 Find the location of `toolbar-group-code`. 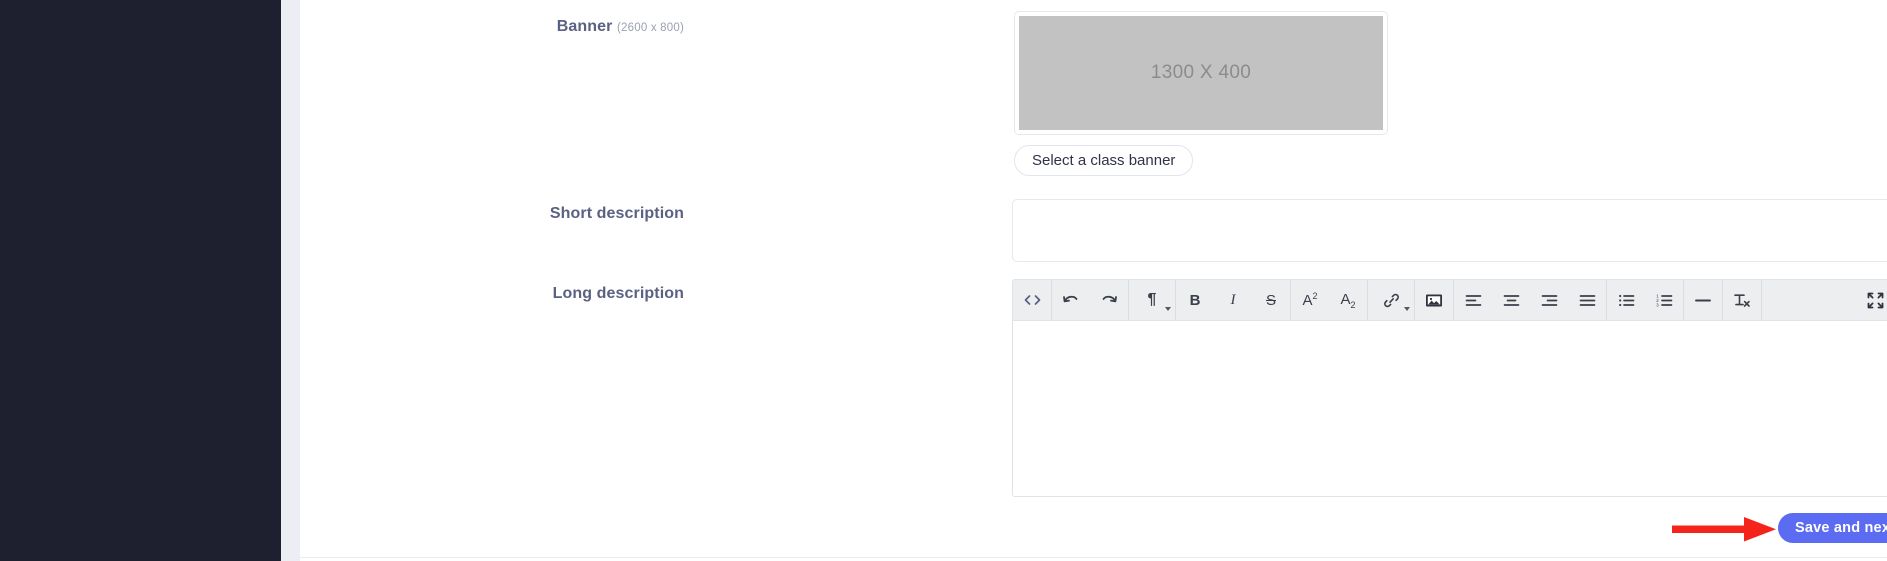

toolbar-group-code is located at coordinates (1032, 300).